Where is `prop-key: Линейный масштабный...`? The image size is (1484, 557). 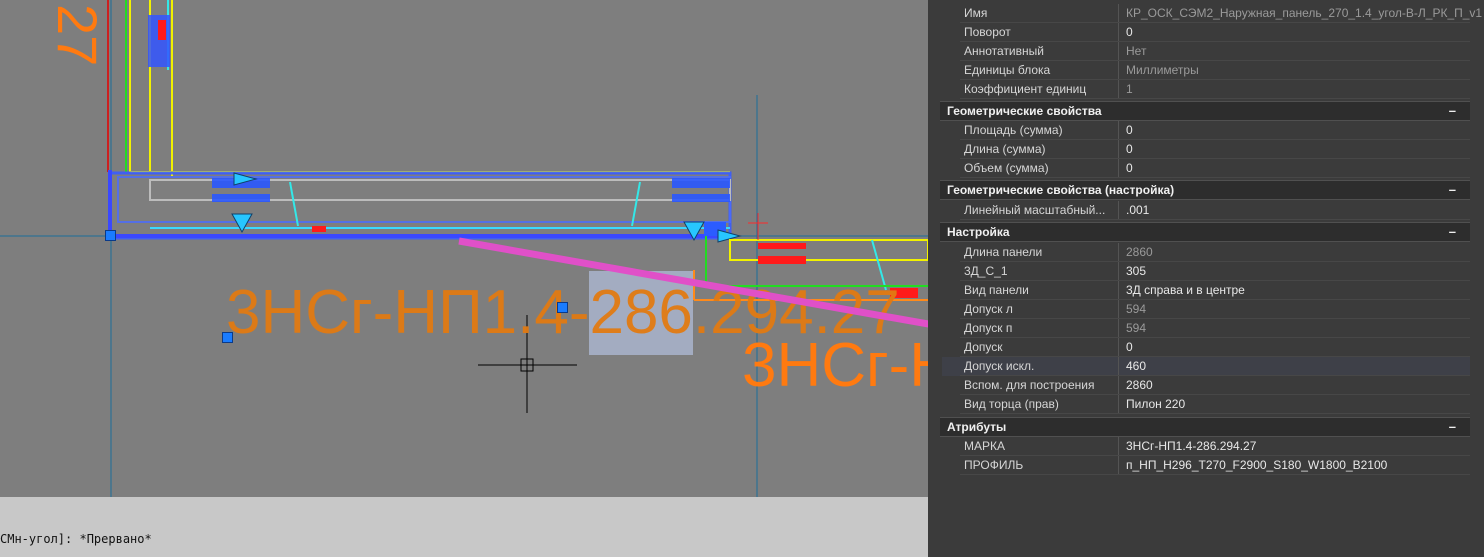 prop-key: Линейный масштабный... is located at coordinates (1035, 210).